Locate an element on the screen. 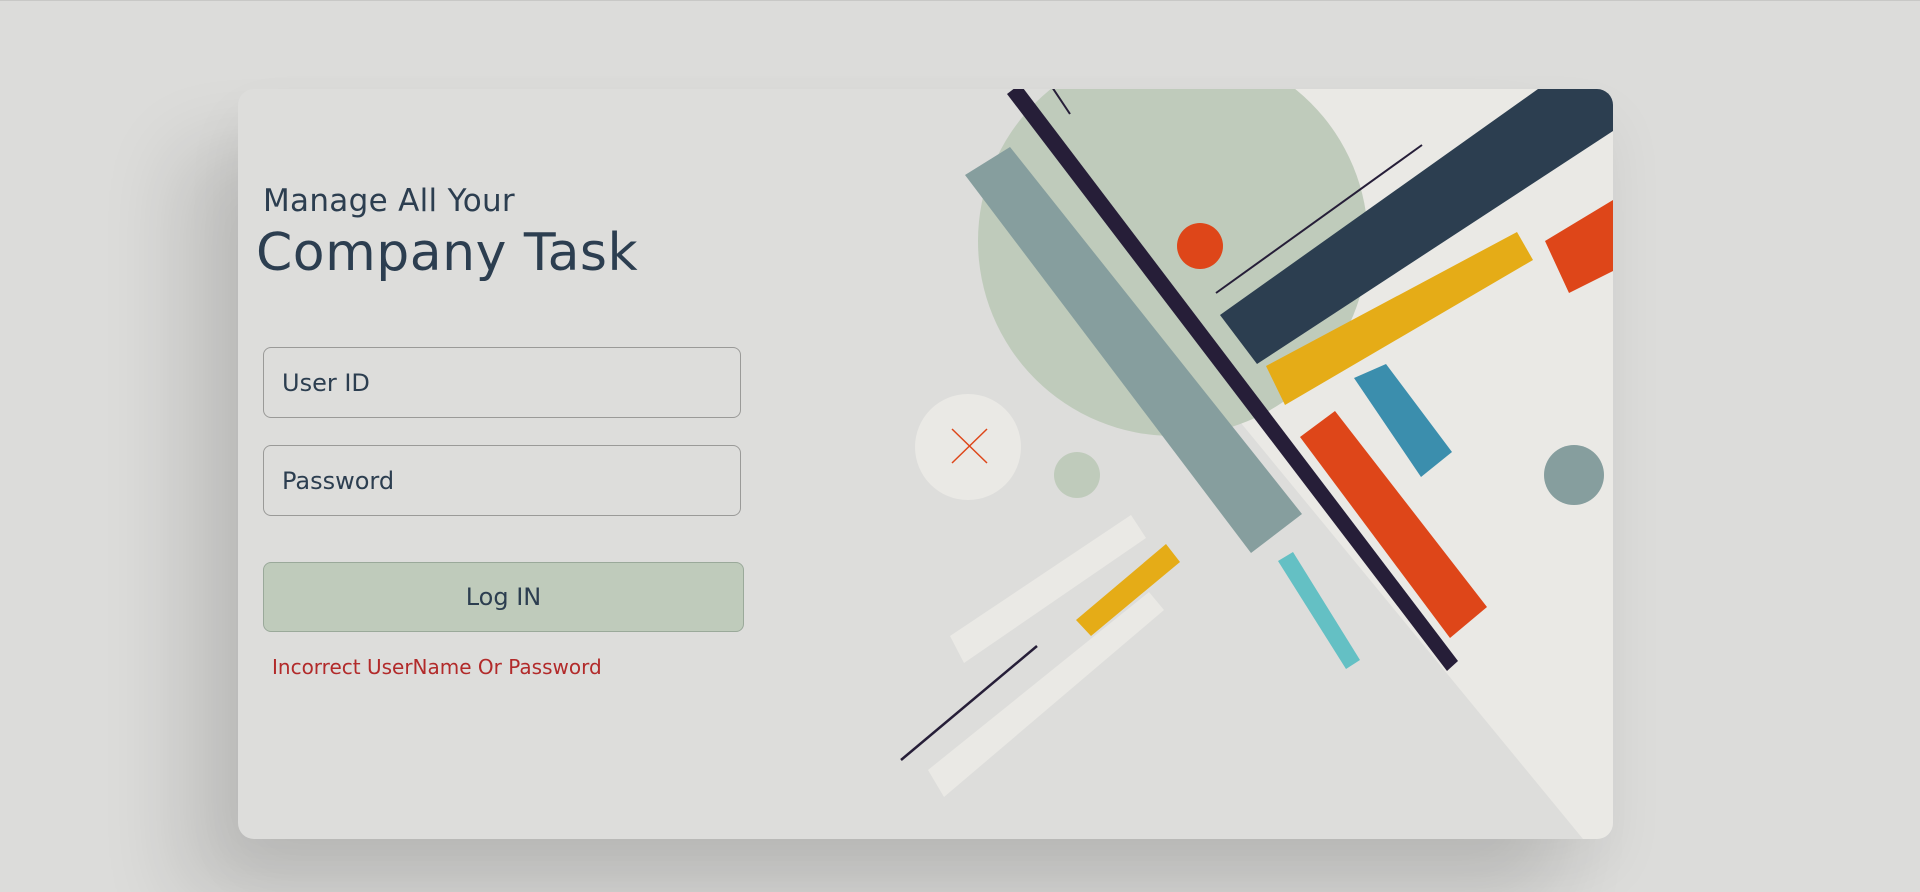 The width and height of the screenshot is (1920, 892). page-subtitle: Manage All Your is located at coordinates (389, 201).